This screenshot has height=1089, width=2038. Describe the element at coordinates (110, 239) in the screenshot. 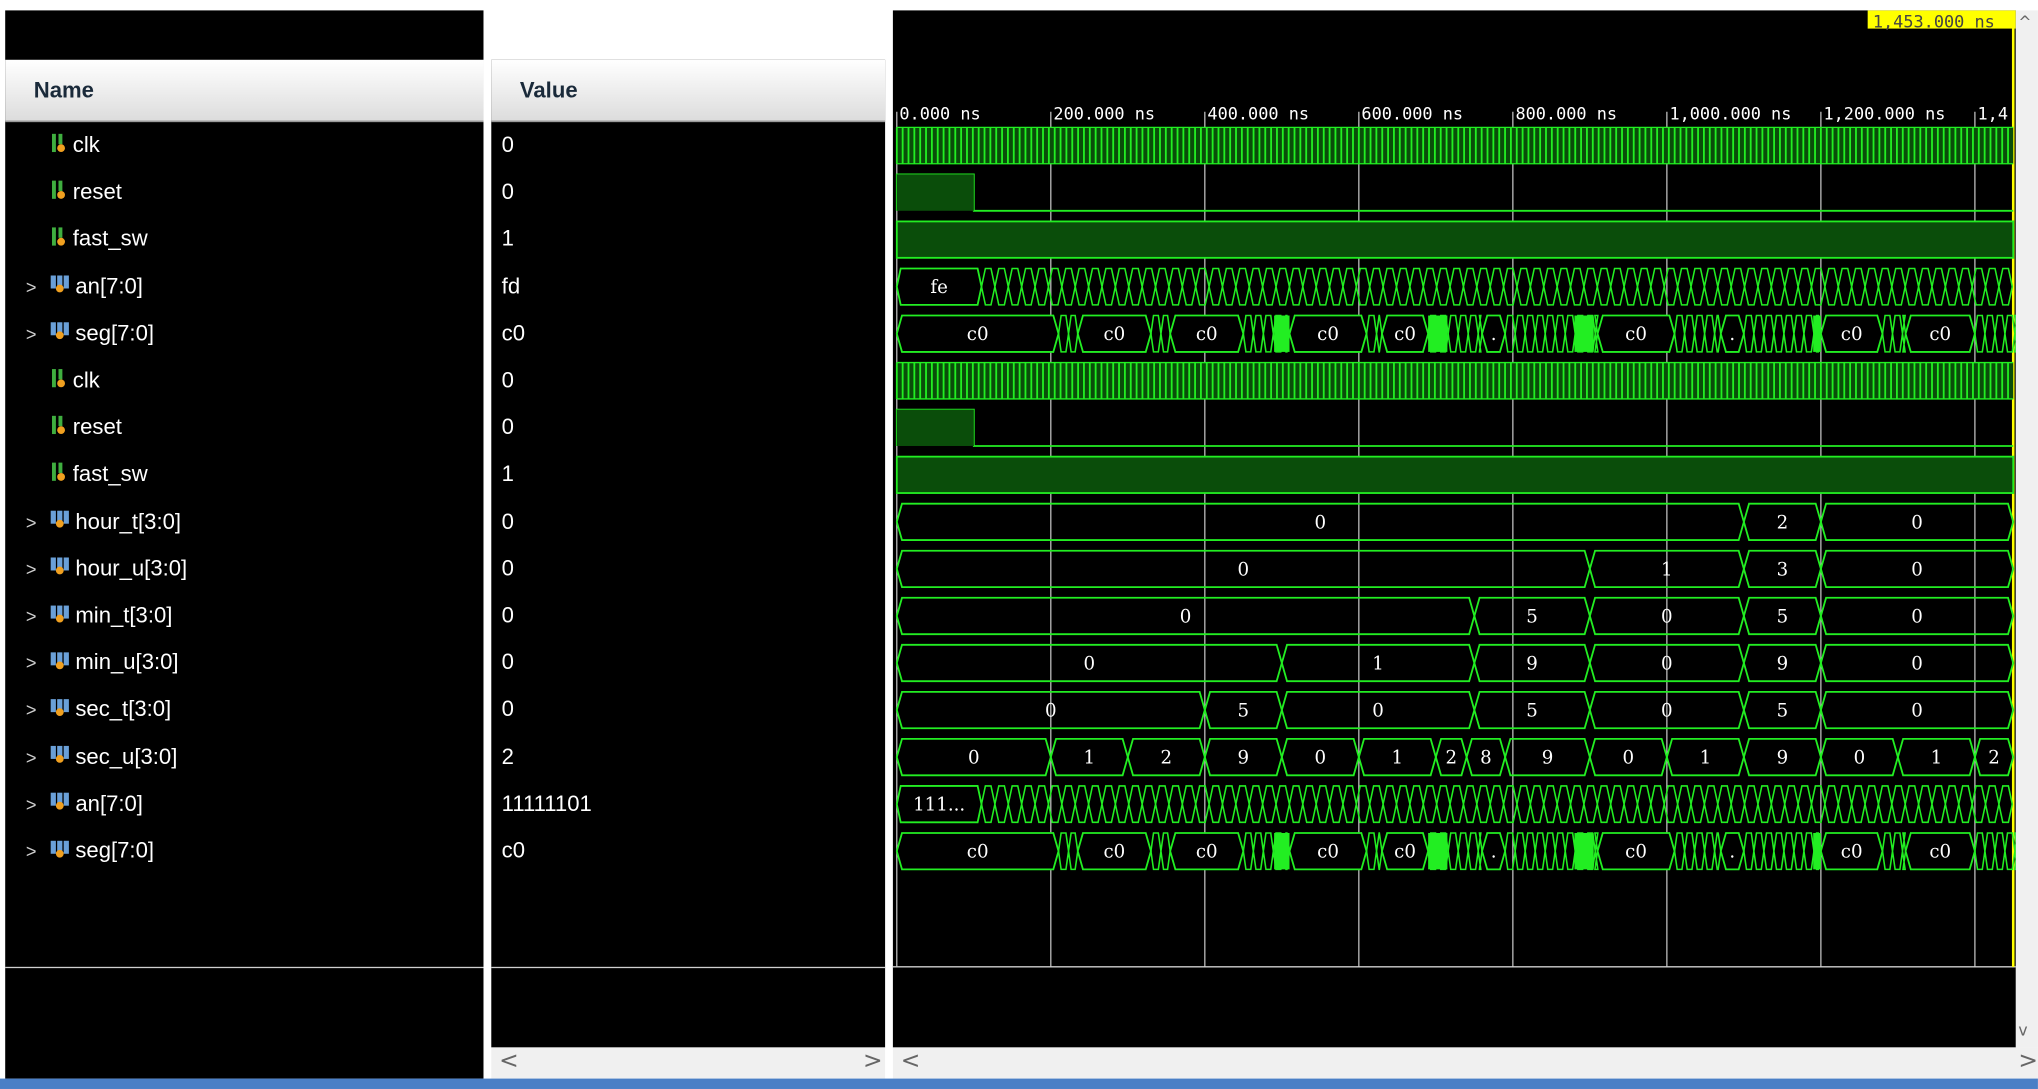

I see `signal-name: fast_sw` at that location.